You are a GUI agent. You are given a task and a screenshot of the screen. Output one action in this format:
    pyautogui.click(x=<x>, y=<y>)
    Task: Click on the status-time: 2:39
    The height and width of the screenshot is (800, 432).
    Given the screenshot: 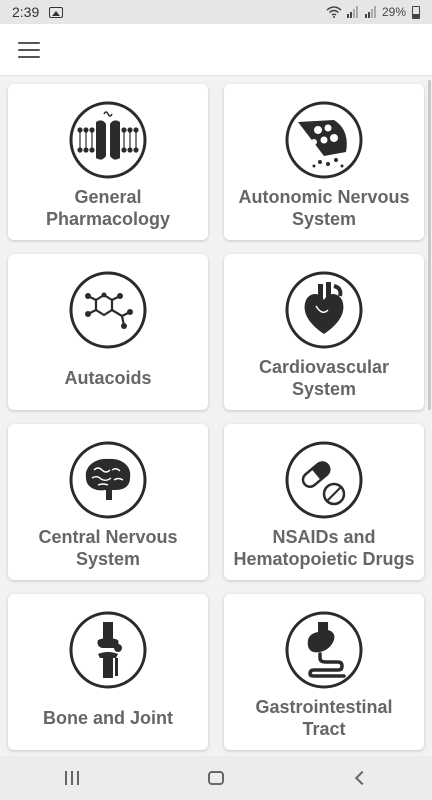 What is the action you would take?
    pyautogui.click(x=26, y=12)
    